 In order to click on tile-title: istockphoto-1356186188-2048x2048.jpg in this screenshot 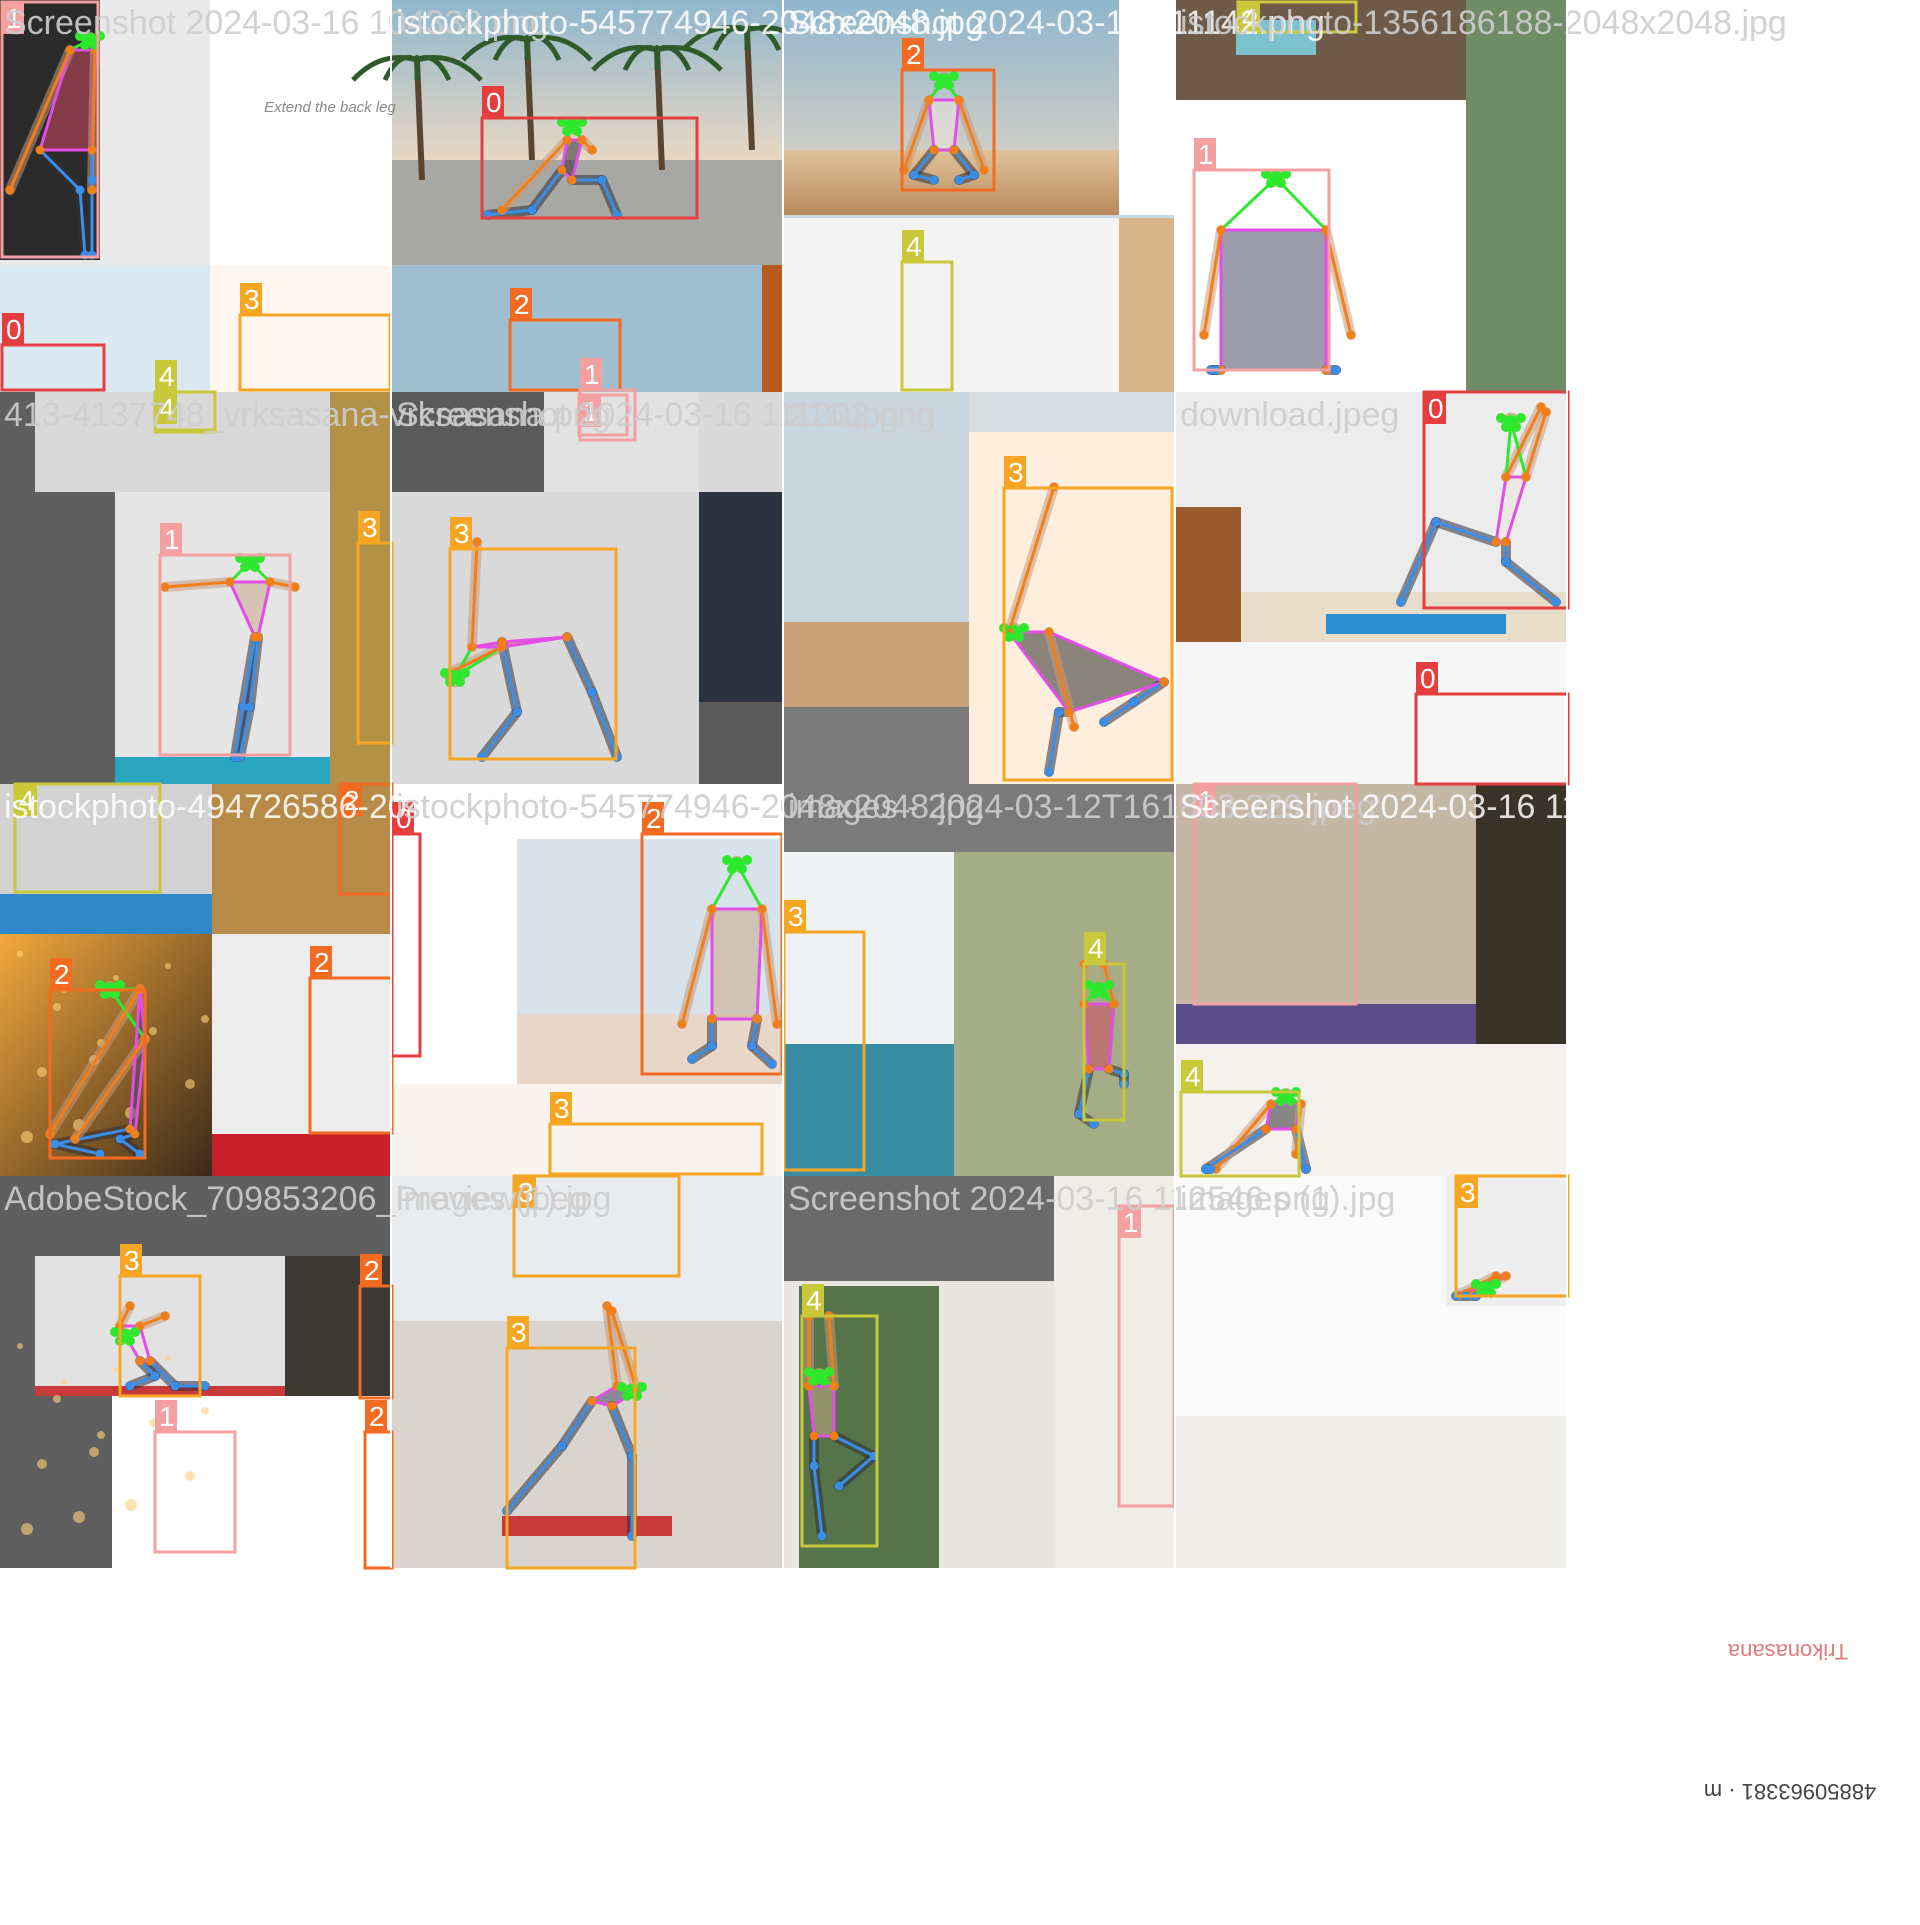, I will do `click(1483, 23)`.